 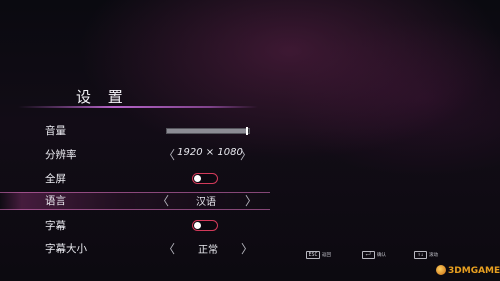 I want to click on arrow-keys-icon: ↑↓, so click(x=420, y=255).